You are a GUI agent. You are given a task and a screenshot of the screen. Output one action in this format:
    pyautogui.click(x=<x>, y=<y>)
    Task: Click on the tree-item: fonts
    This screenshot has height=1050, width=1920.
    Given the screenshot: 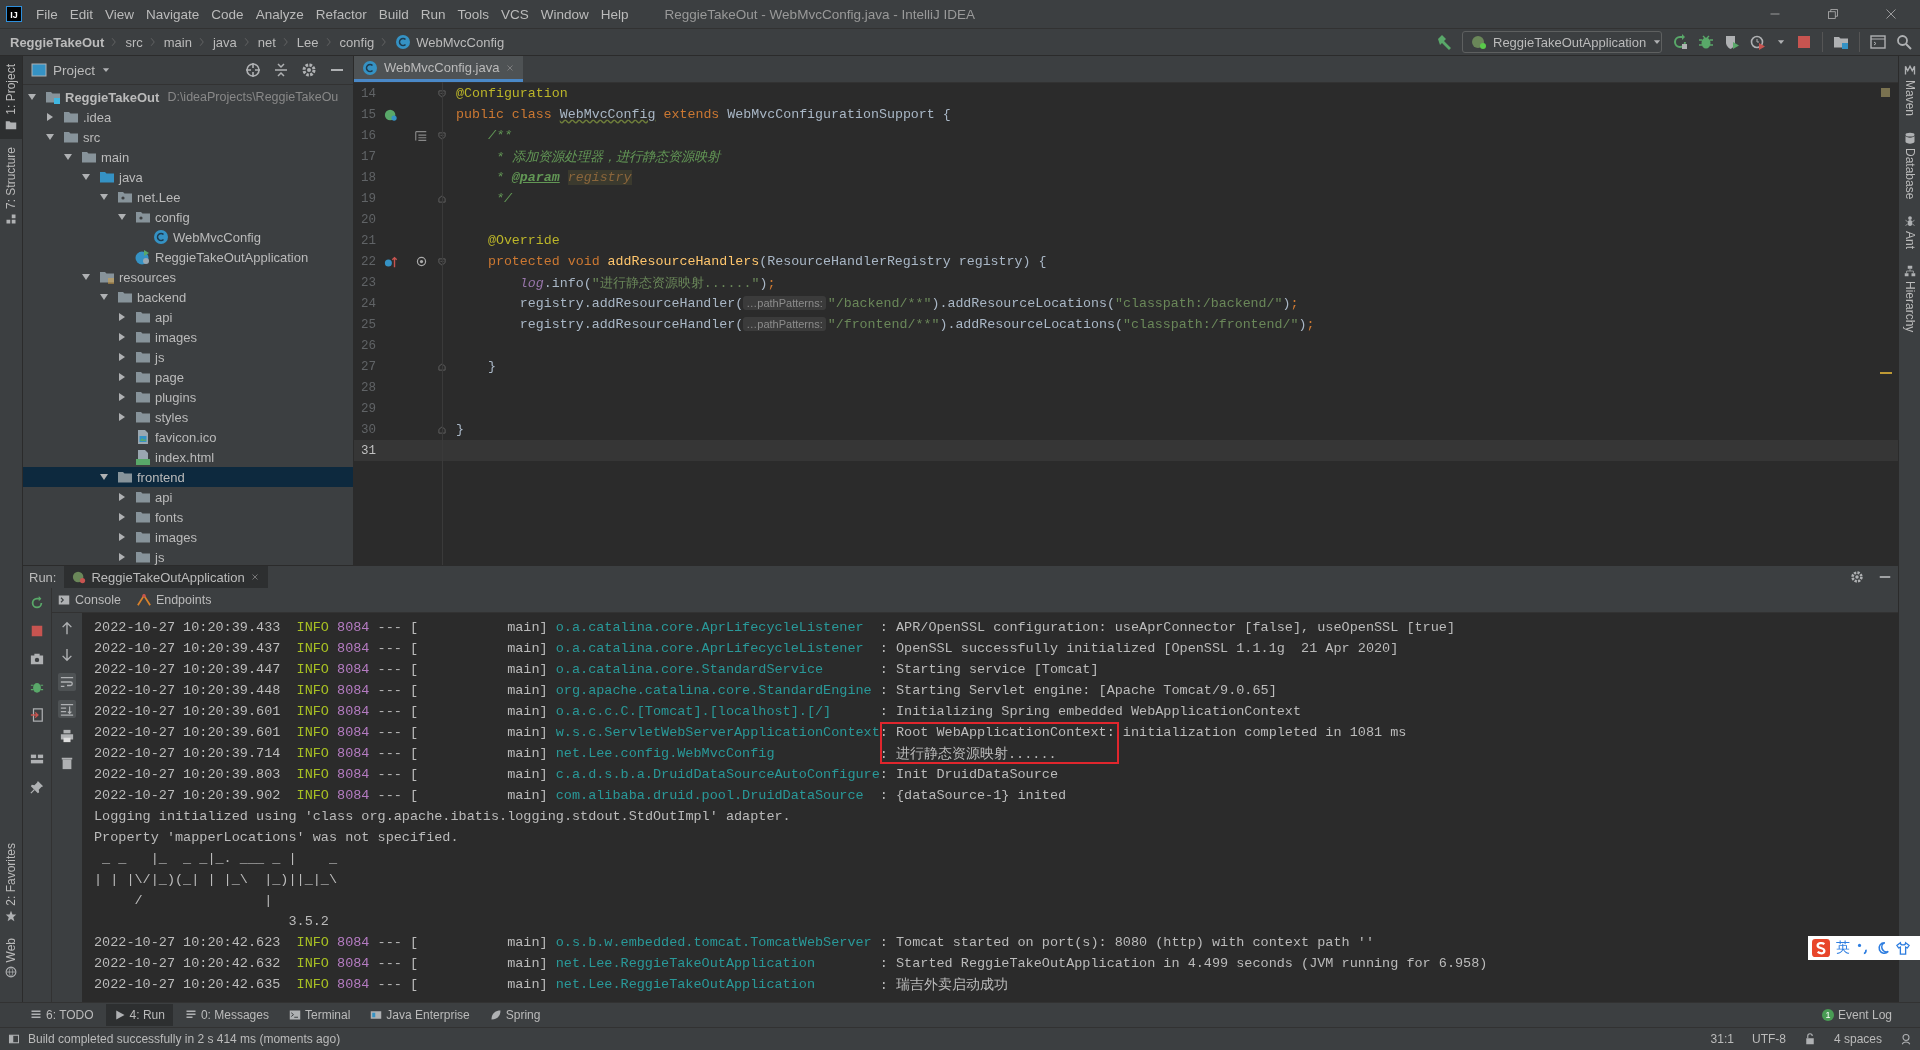 What is the action you would take?
    pyautogui.click(x=188, y=517)
    